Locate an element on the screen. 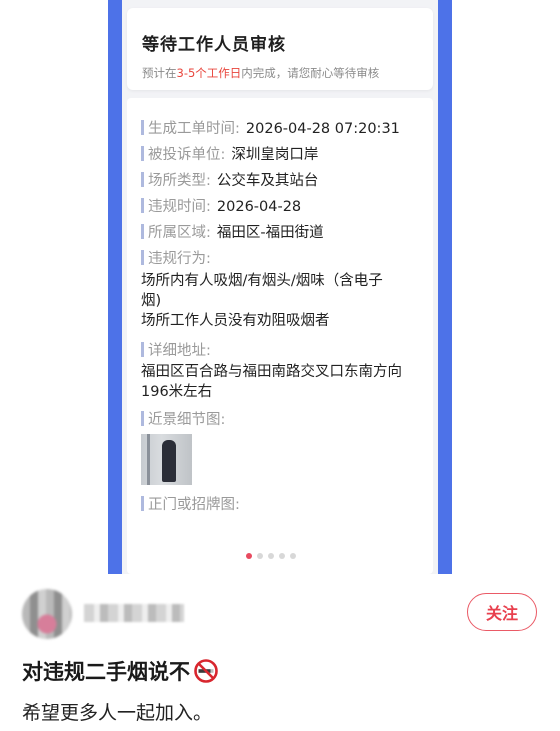 The image size is (560, 731). status-sub-highlight: 3-5个工作日 is located at coordinates (209, 73).